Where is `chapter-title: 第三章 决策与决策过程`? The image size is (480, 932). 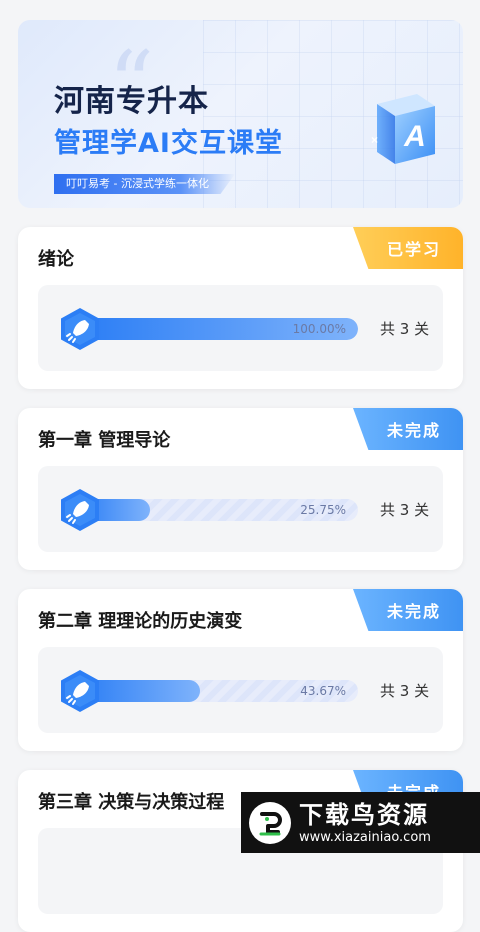 chapter-title: 第三章 决策与决策过程 is located at coordinates (131, 802).